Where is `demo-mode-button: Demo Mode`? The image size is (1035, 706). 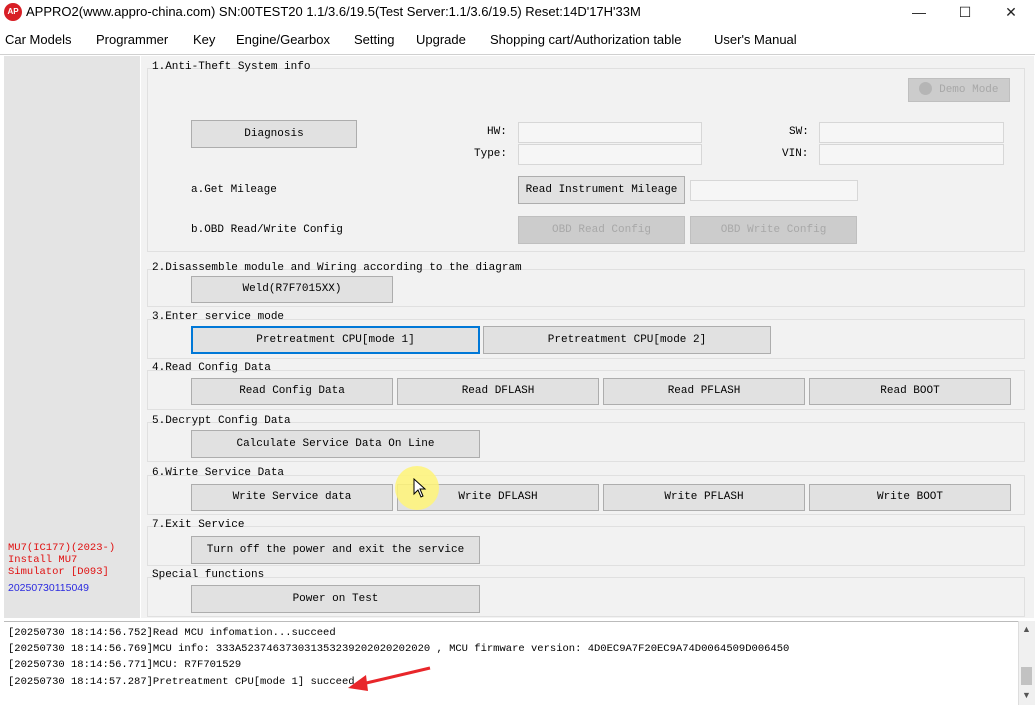
demo-mode-button: Demo Mode is located at coordinates (959, 90).